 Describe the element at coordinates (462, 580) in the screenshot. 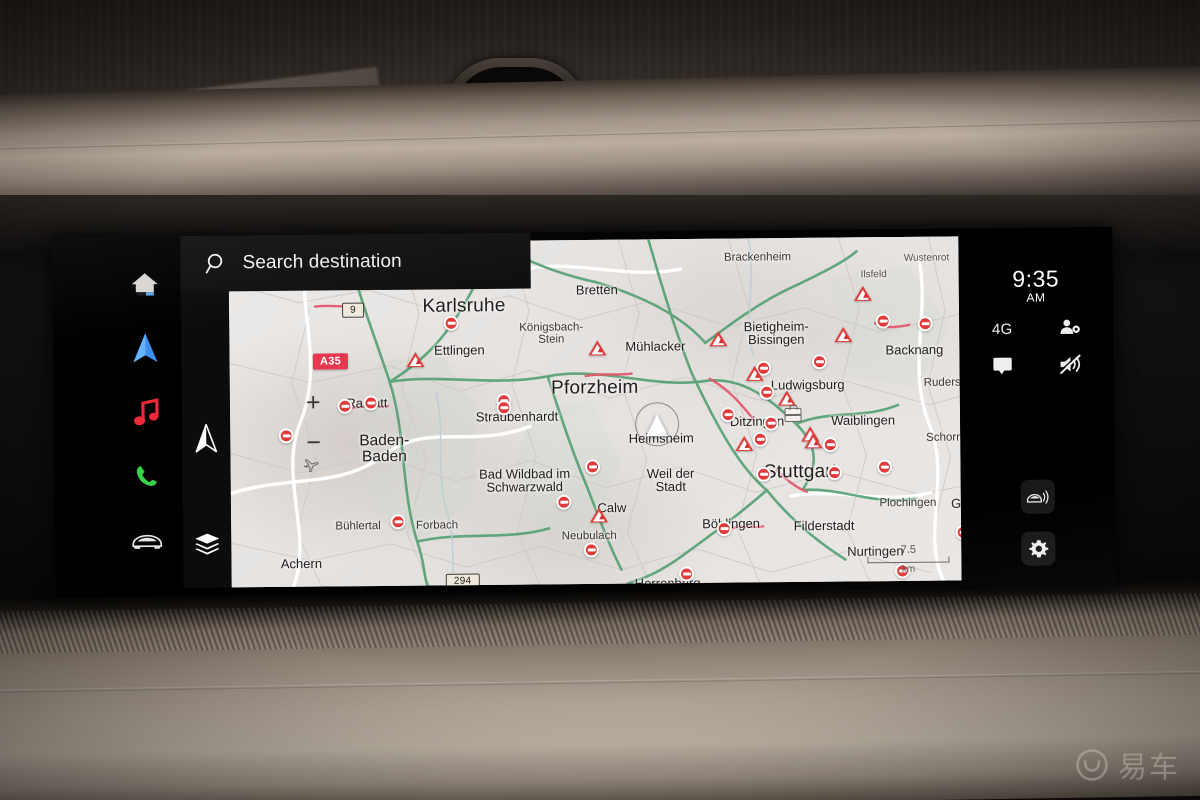

I see `road-shield: 294` at that location.